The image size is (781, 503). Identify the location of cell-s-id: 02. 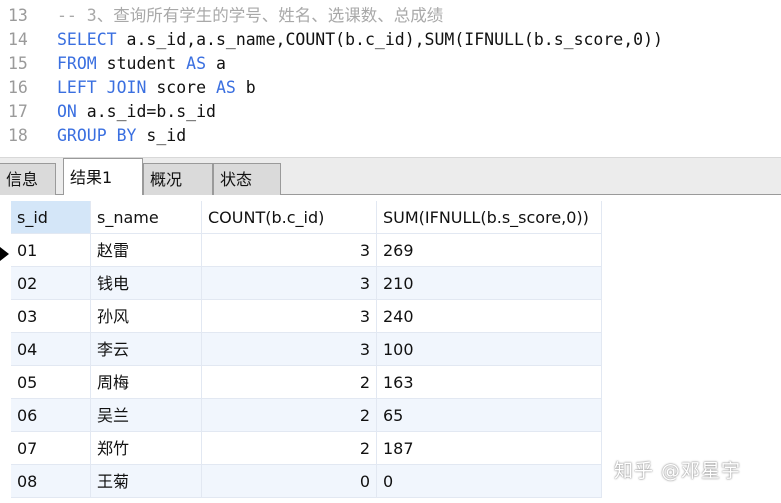
(51, 283).